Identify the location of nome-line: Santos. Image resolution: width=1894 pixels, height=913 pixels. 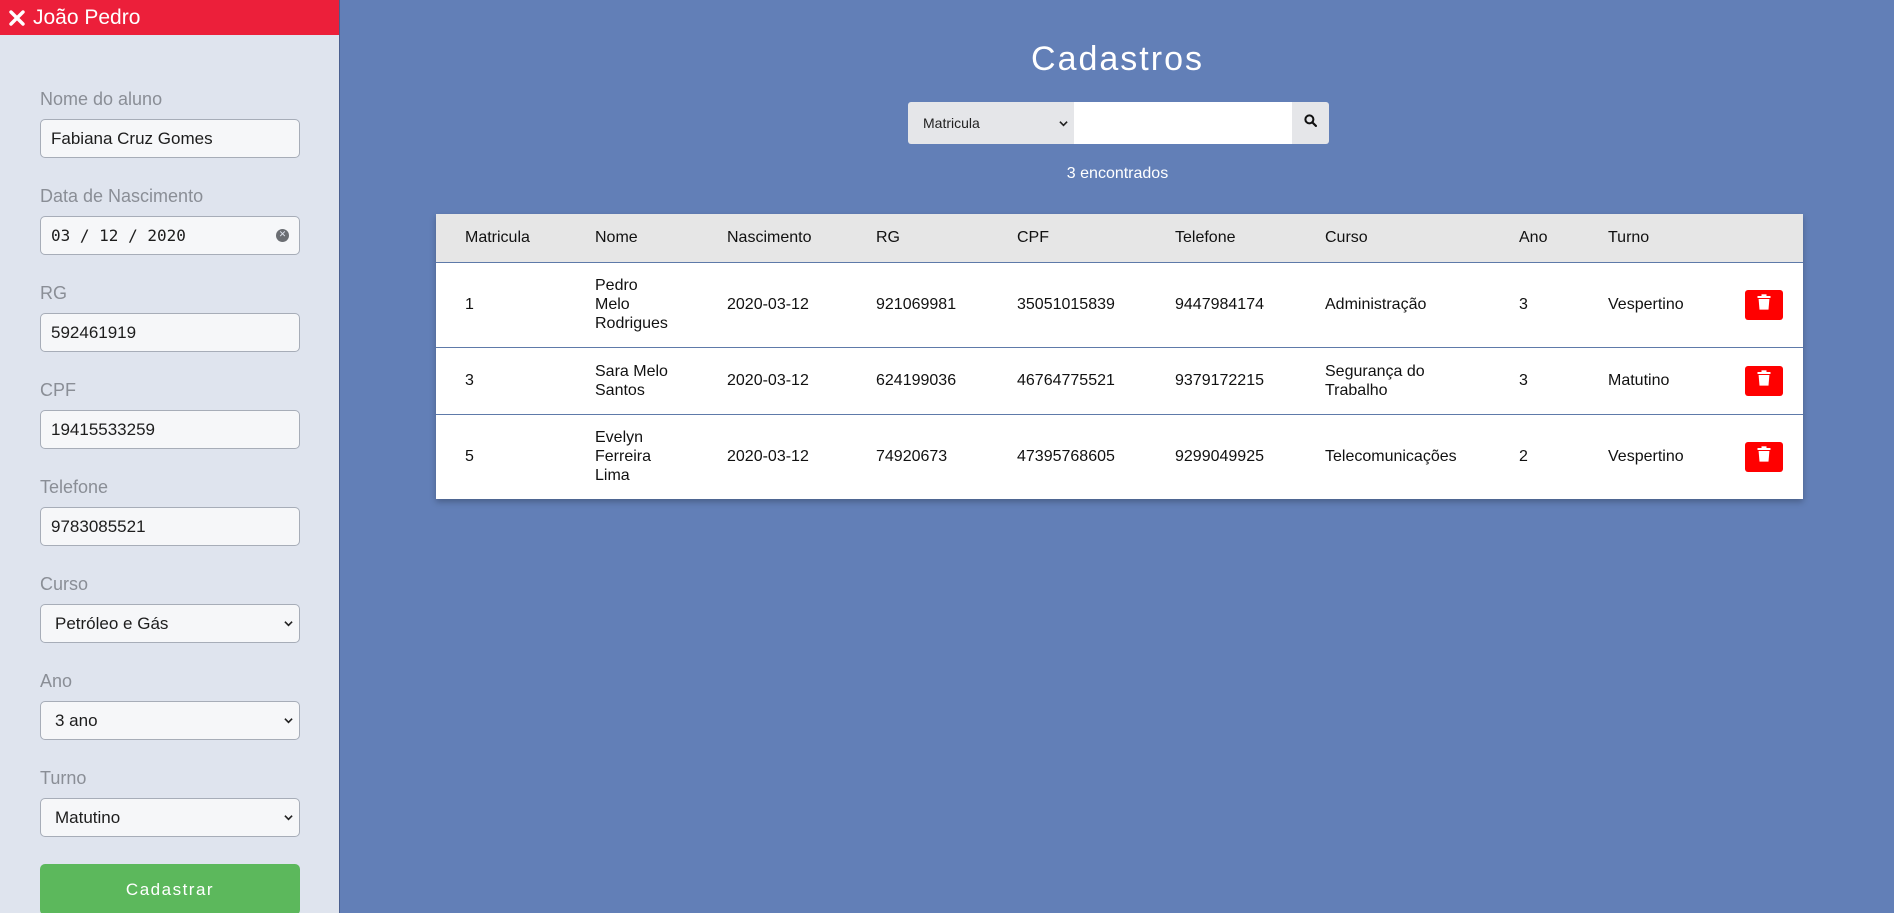
(620, 390).